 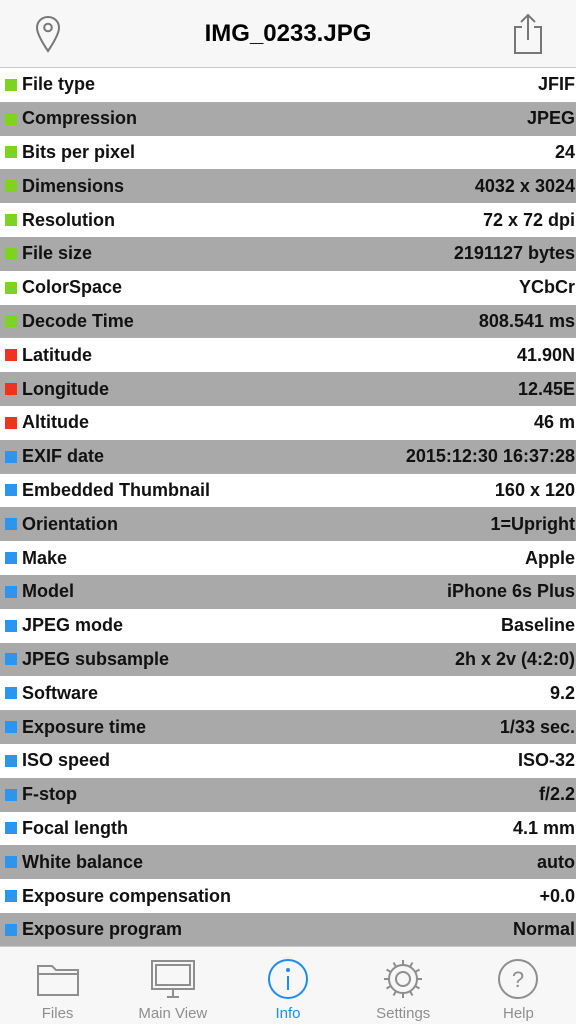 I want to click on info-row: Focal length 4.1 mm, so click(x=288, y=829).